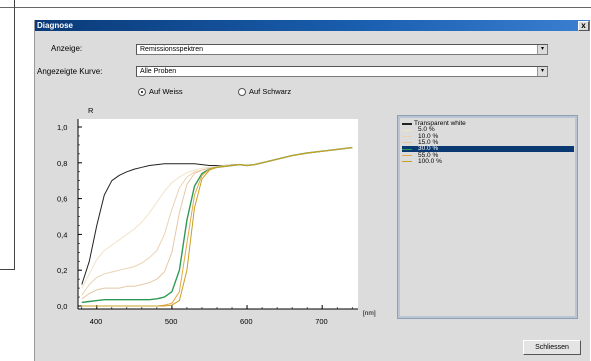 The height and width of the screenshot is (361, 591). Describe the element at coordinates (321, 321) in the screenshot. I see `x-tick-label: 700` at that location.